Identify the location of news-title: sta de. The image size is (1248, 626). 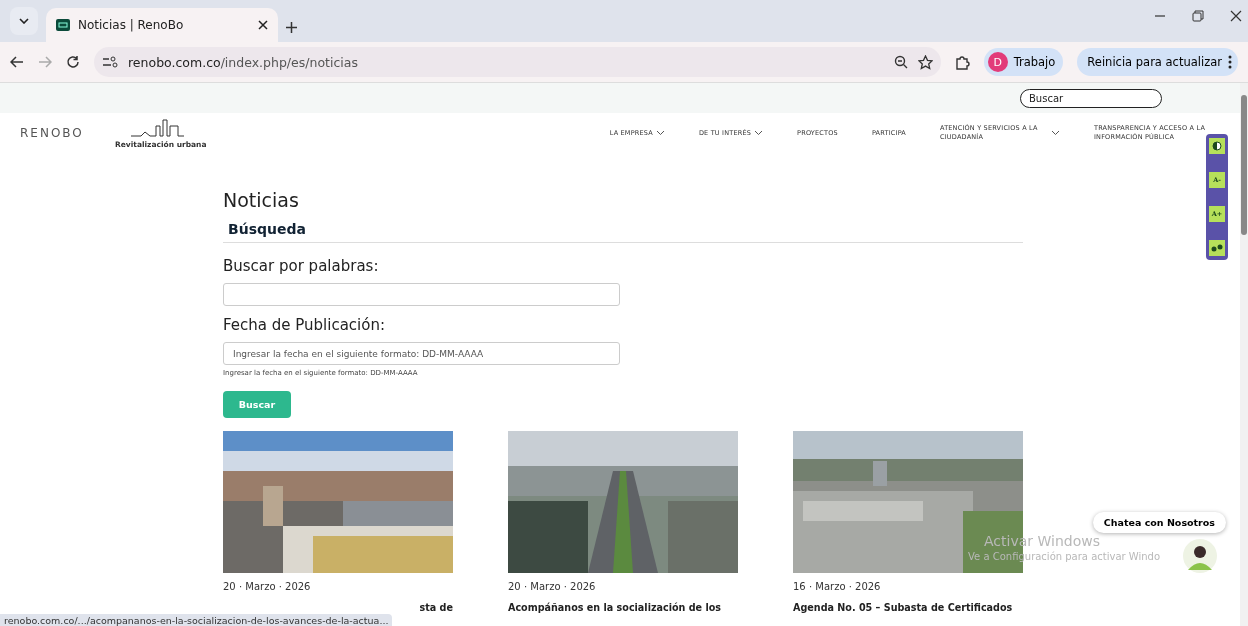
(338, 608).